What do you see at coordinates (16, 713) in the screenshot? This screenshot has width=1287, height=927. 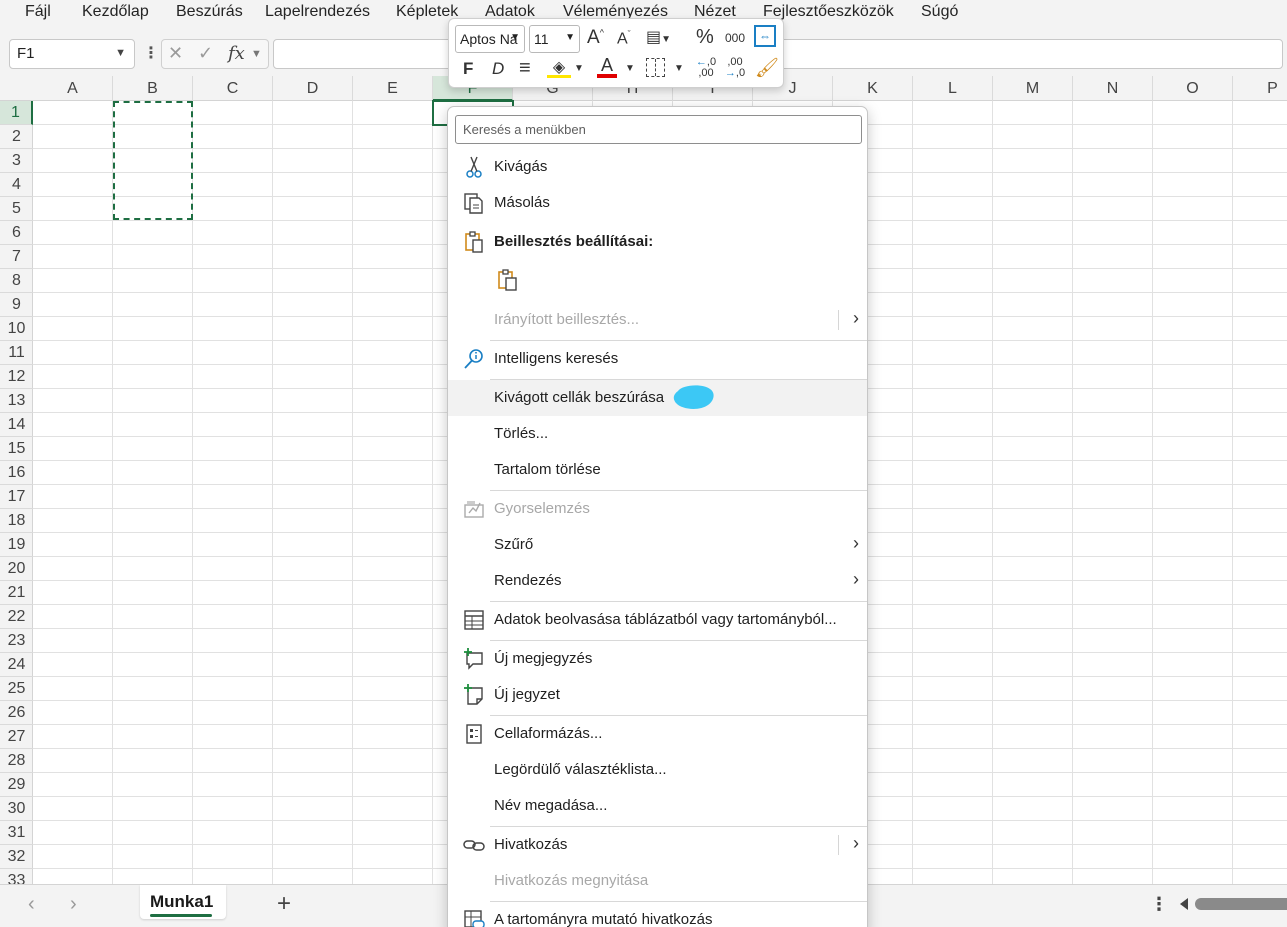 I see `row-header: 26` at bounding box center [16, 713].